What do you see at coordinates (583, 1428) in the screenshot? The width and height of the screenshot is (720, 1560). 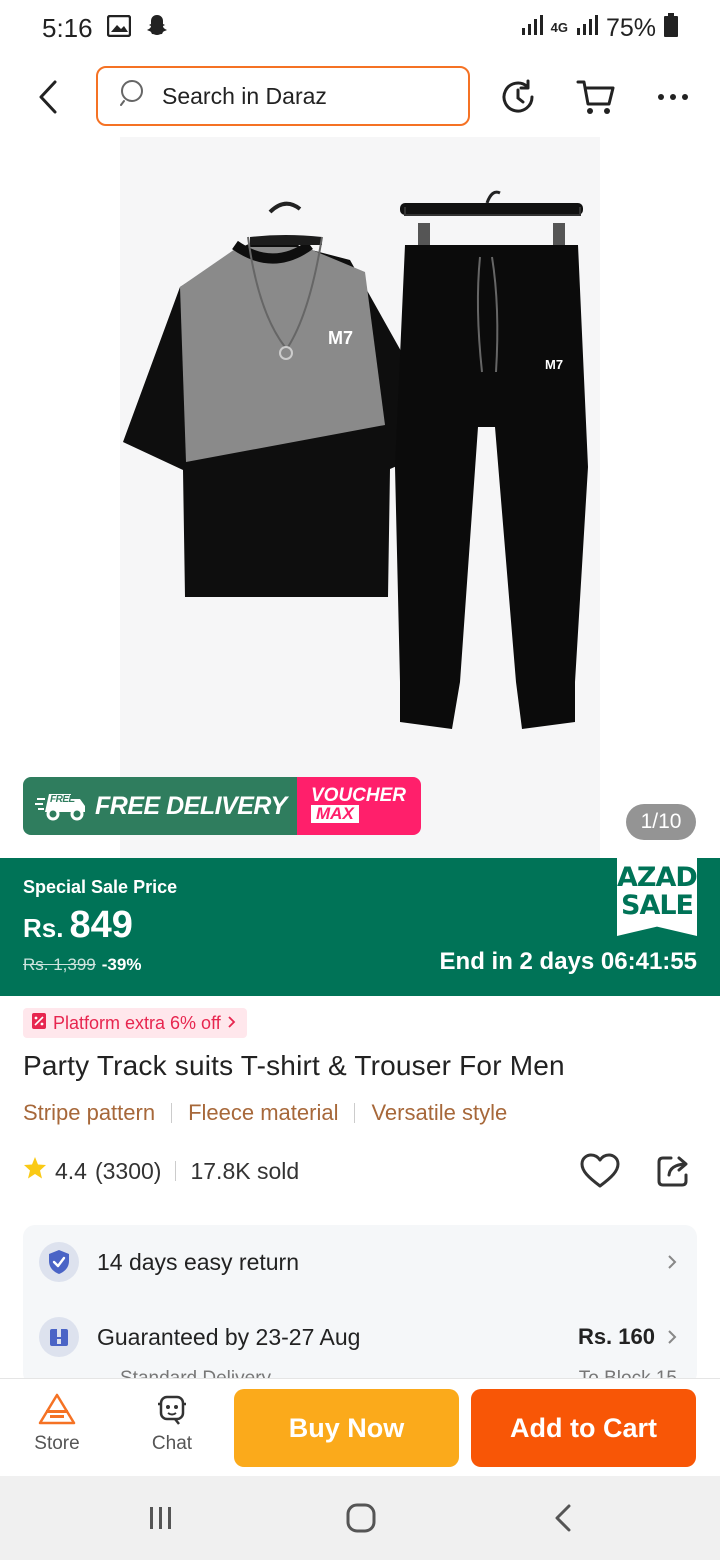 I see `add-to-cart-button: Add to Cart` at bounding box center [583, 1428].